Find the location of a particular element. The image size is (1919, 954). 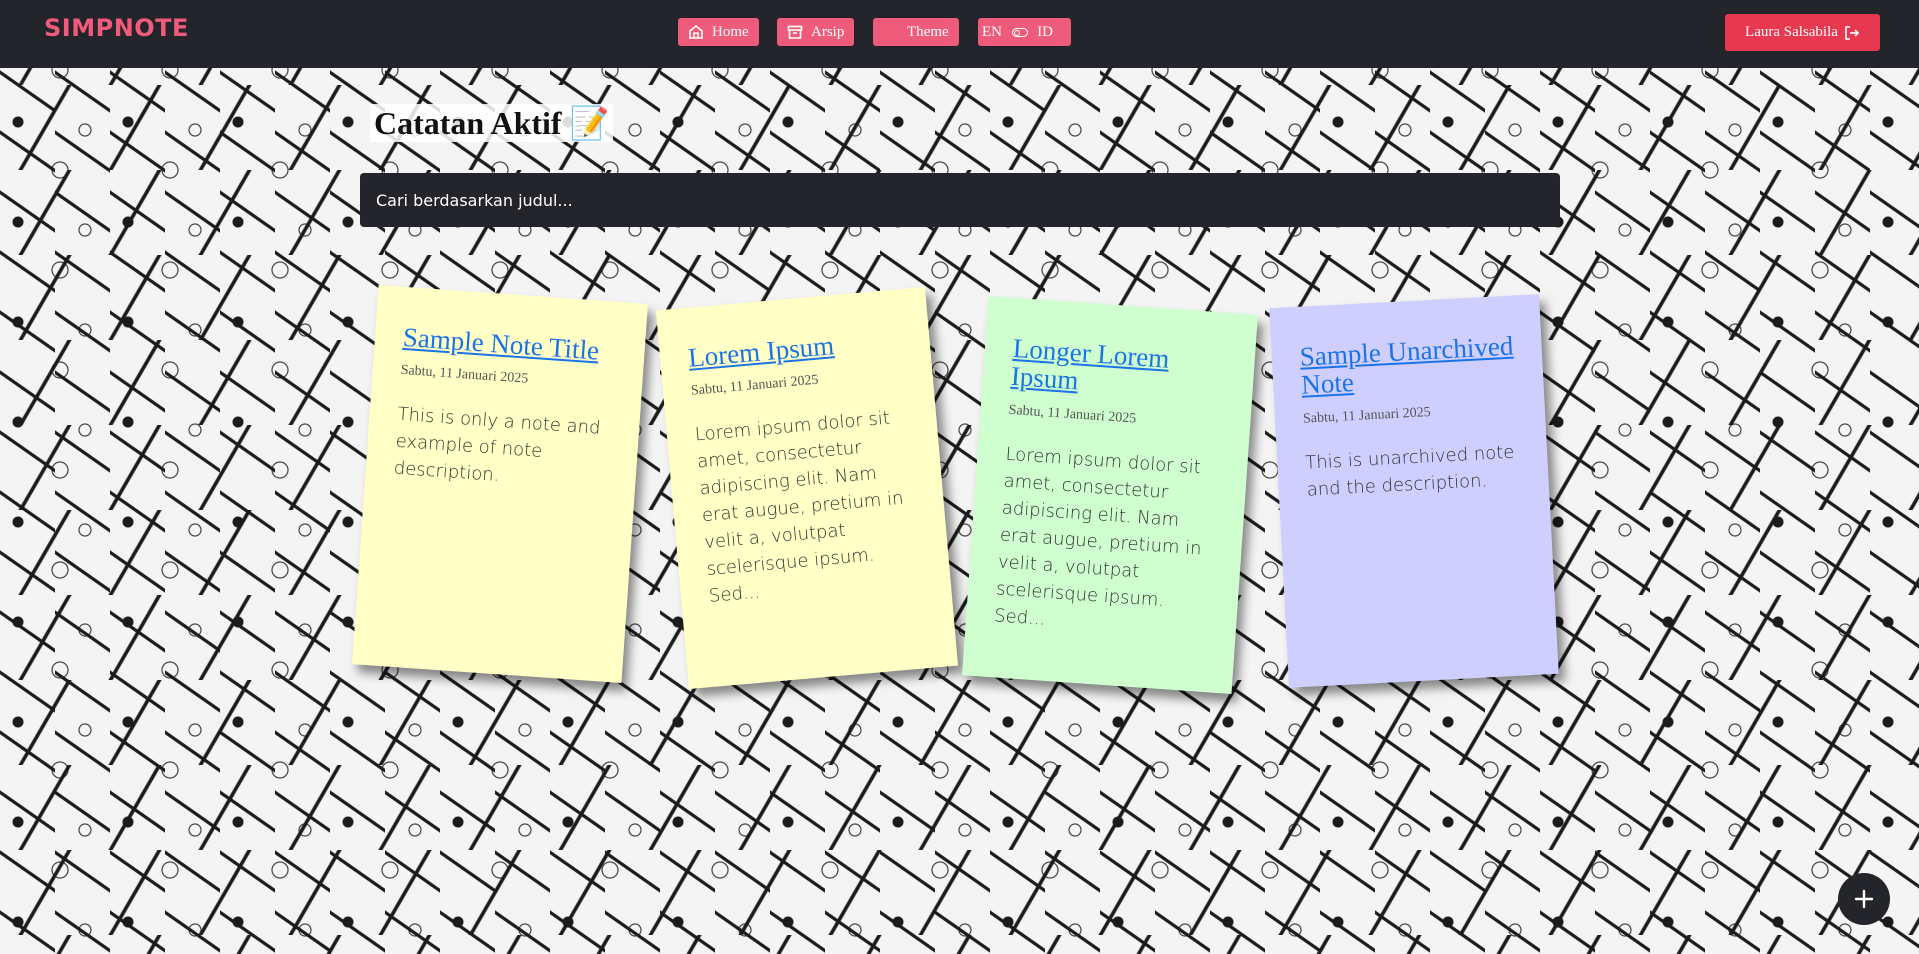

nav-home-label: Home is located at coordinates (730, 31).